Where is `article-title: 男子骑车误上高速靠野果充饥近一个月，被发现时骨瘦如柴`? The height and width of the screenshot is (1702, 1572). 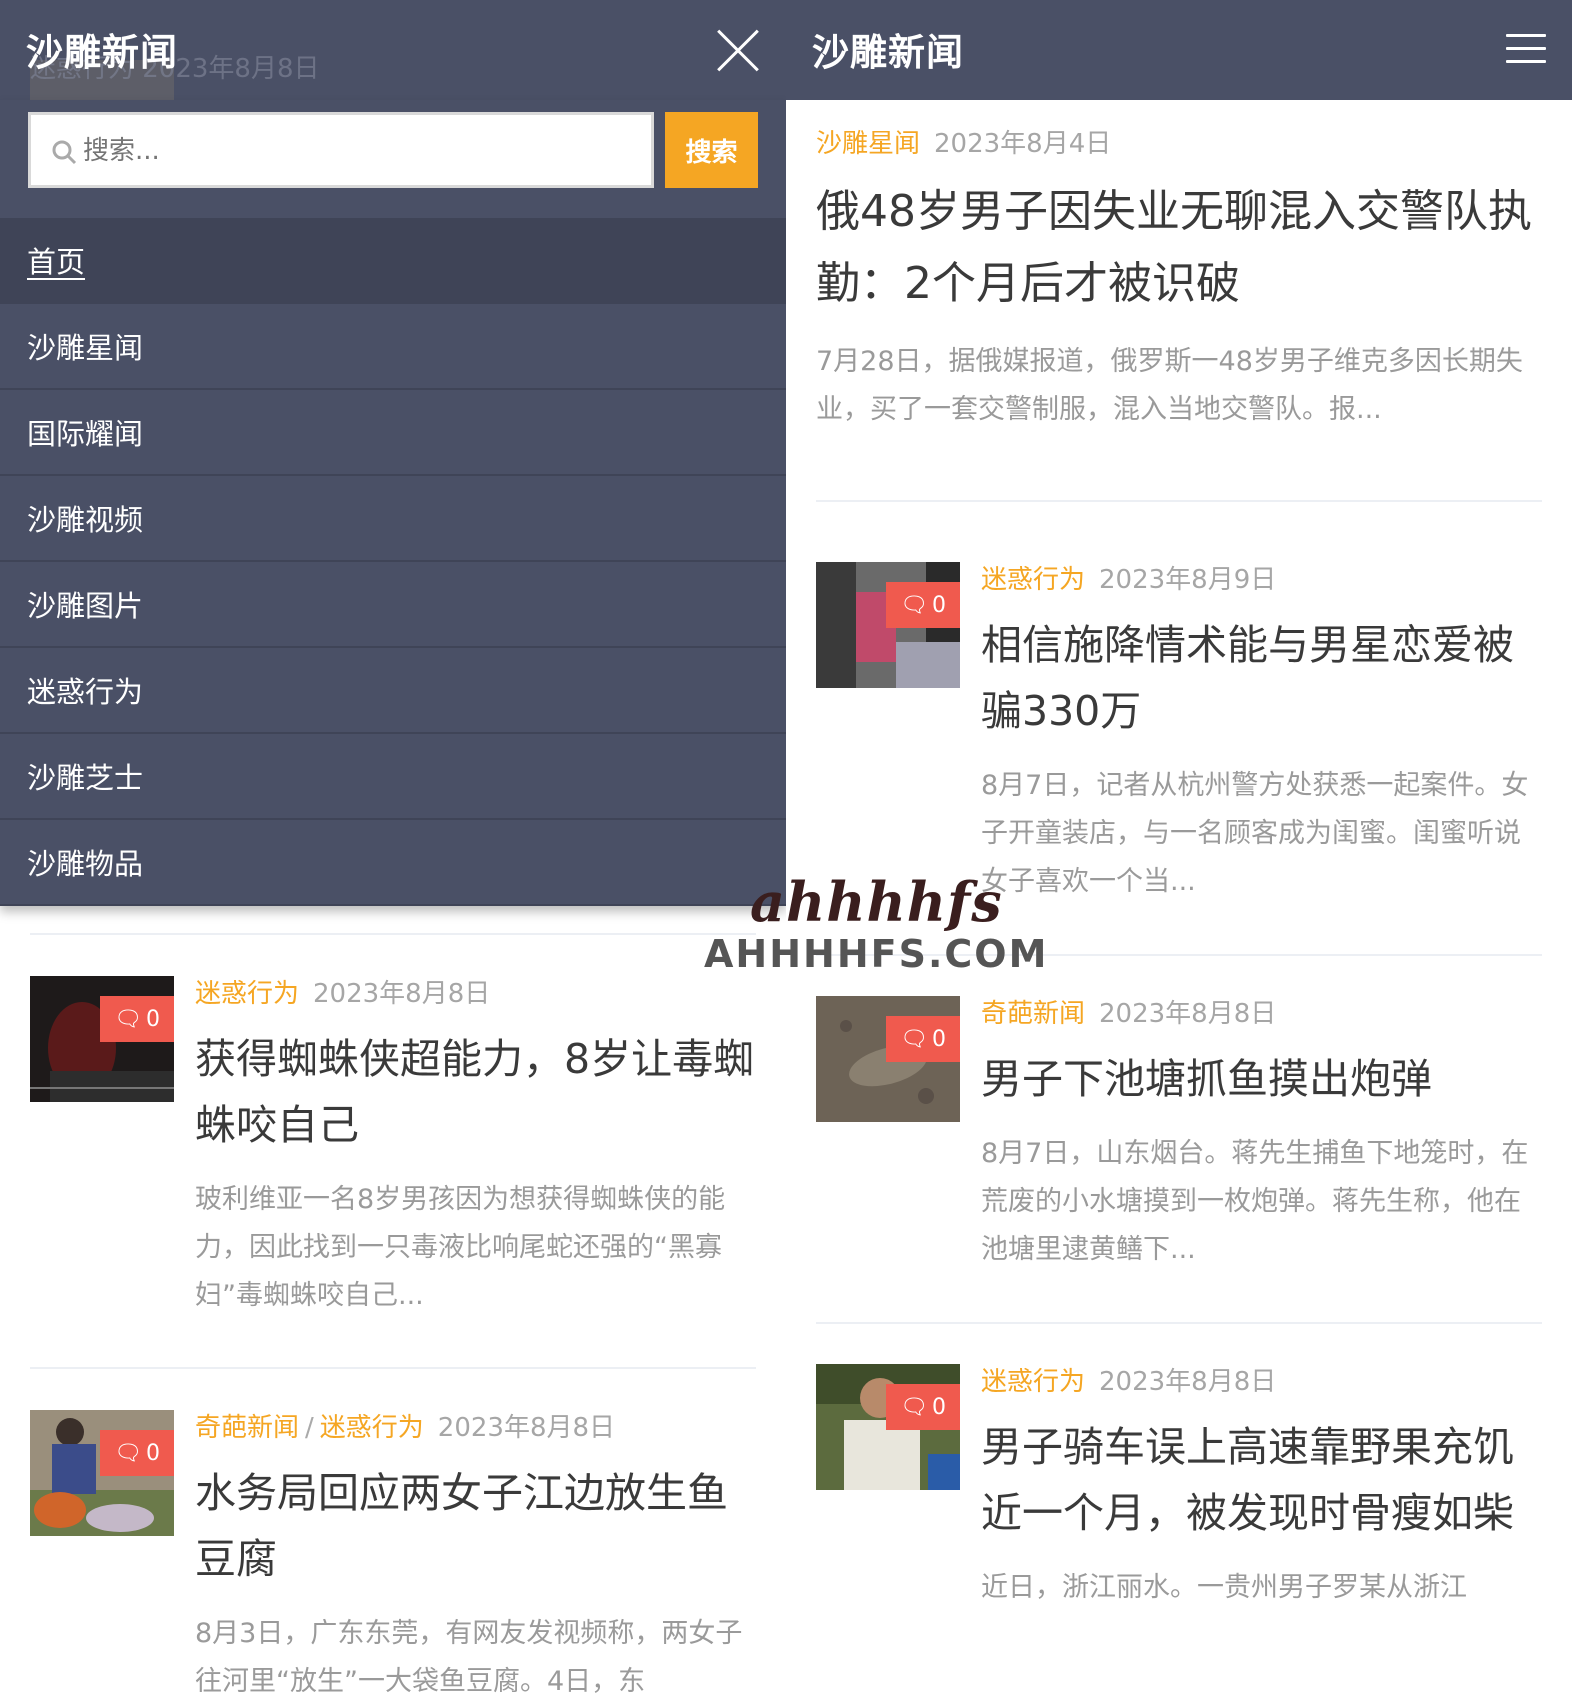 article-title: 男子骑车误上高速靠野果充饥近一个月，被发现时骨瘦如柴 is located at coordinates (1261, 1480).